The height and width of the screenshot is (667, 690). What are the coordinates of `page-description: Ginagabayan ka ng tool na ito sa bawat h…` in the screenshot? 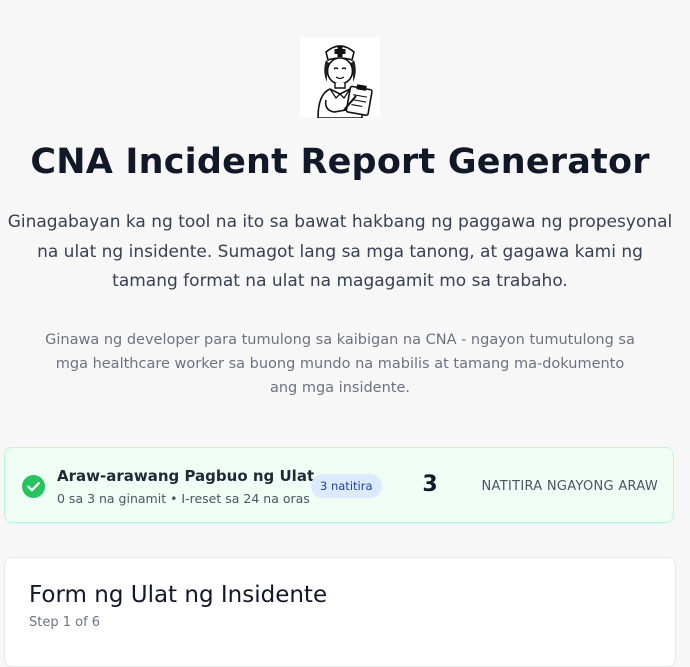 It's located at (340, 251).